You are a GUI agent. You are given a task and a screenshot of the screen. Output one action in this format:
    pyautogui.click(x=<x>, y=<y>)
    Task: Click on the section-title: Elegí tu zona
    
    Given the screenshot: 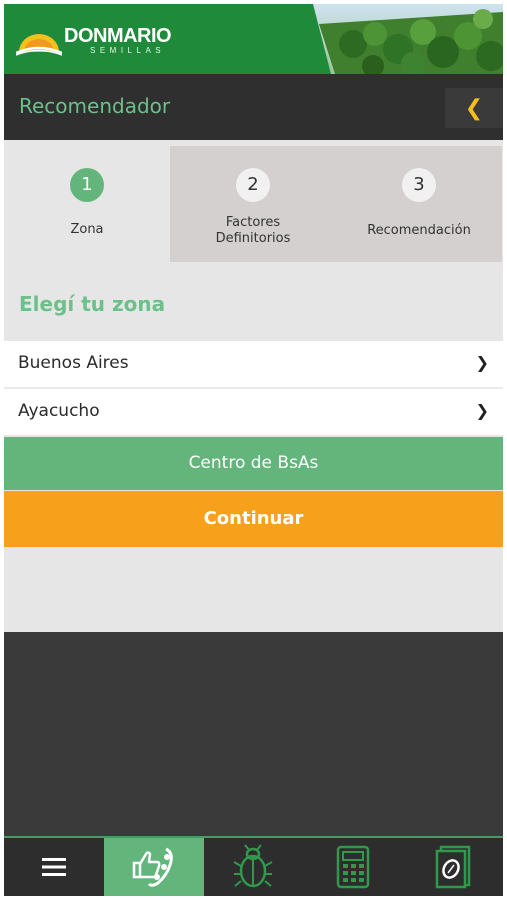 What is the action you would take?
    pyautogui.click(x=92, y=304)
    